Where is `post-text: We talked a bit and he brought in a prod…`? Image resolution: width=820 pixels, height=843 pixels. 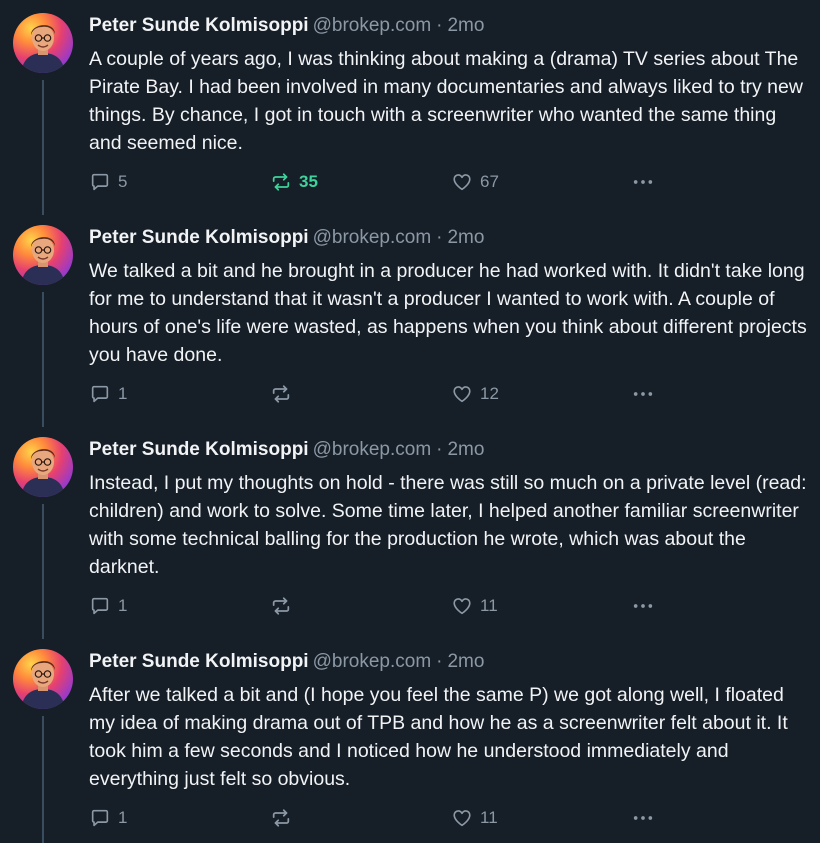 post-text: We talked a bit and he brought in a prod… is located at coordinates (448, 313).